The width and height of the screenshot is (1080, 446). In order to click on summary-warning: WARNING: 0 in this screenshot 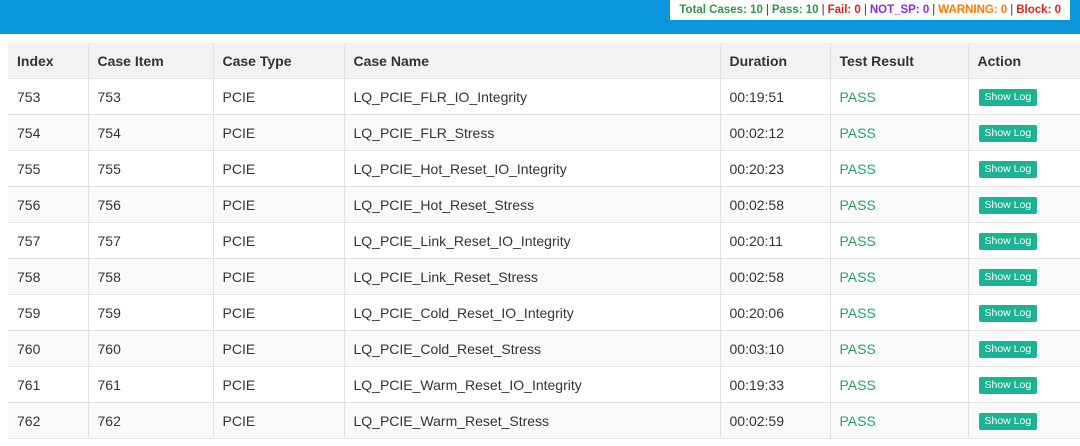, I will do `click(973, 10)`.